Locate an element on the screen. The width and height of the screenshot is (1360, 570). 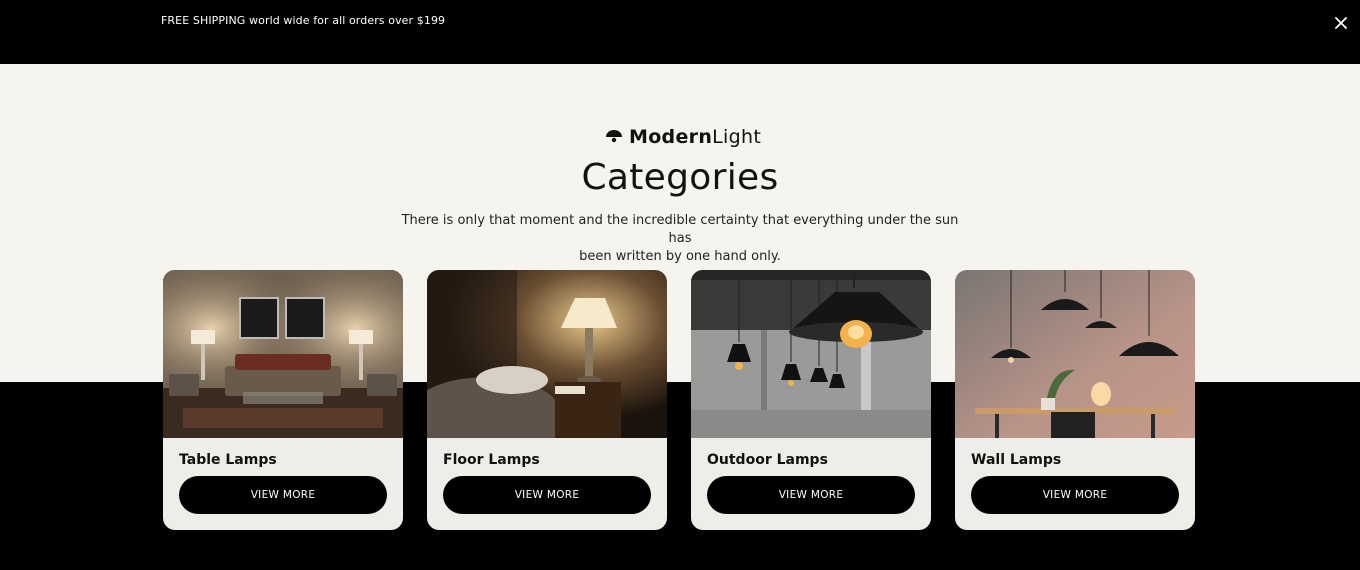
subtitle-line: been written by one hand only. is located at coordinates (680, 256).